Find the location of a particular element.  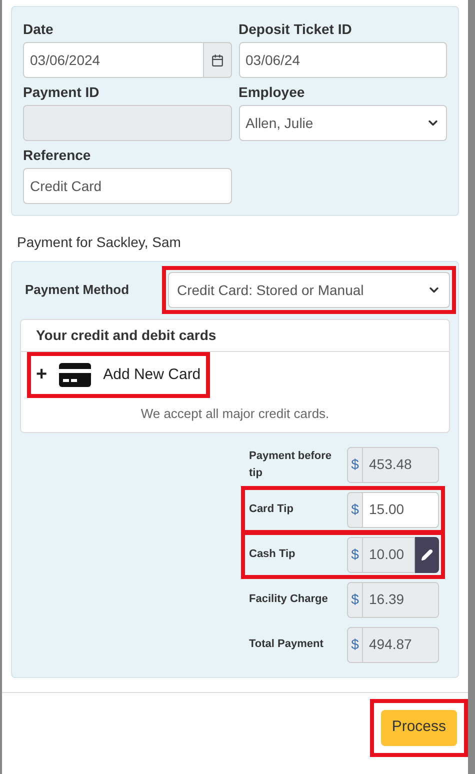

field-label: Employee is located at coordinates (272, 92).